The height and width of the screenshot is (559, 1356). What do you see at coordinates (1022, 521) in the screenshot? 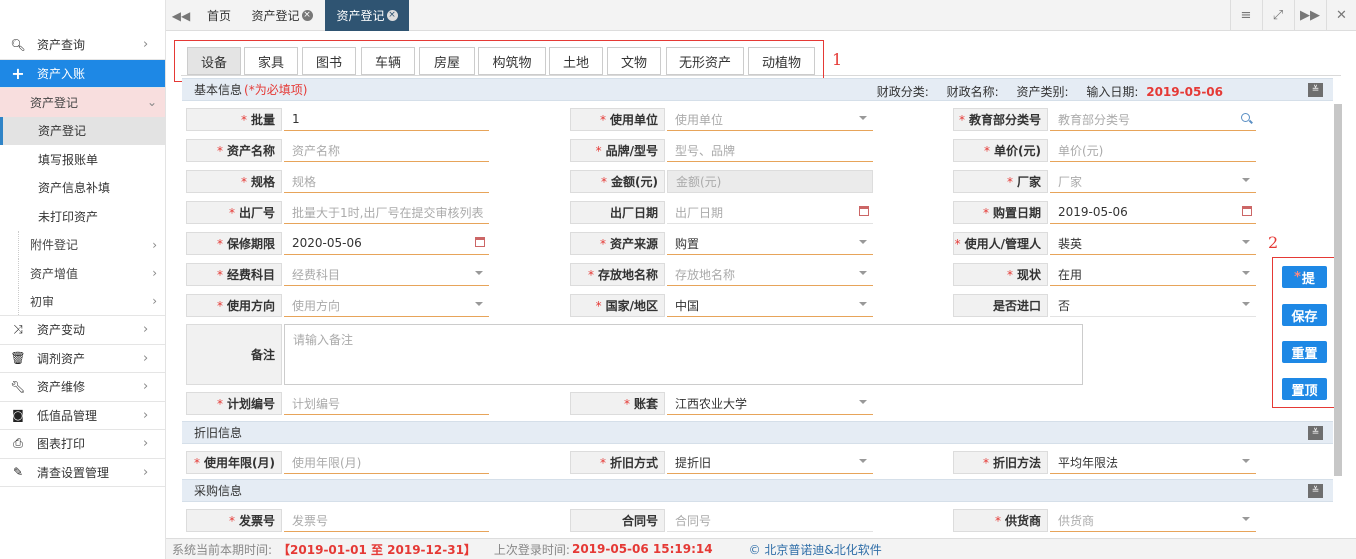
I see `label-text: 供货商` at bounding box center [1022, 521].